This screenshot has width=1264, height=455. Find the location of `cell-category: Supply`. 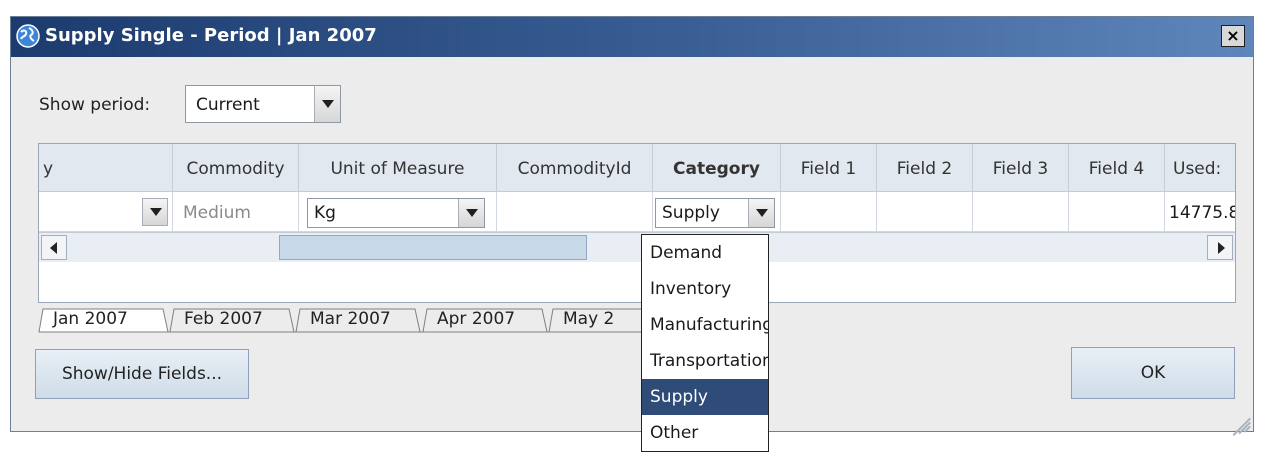

cell-category: Supply is located at coordinates (717, 212).